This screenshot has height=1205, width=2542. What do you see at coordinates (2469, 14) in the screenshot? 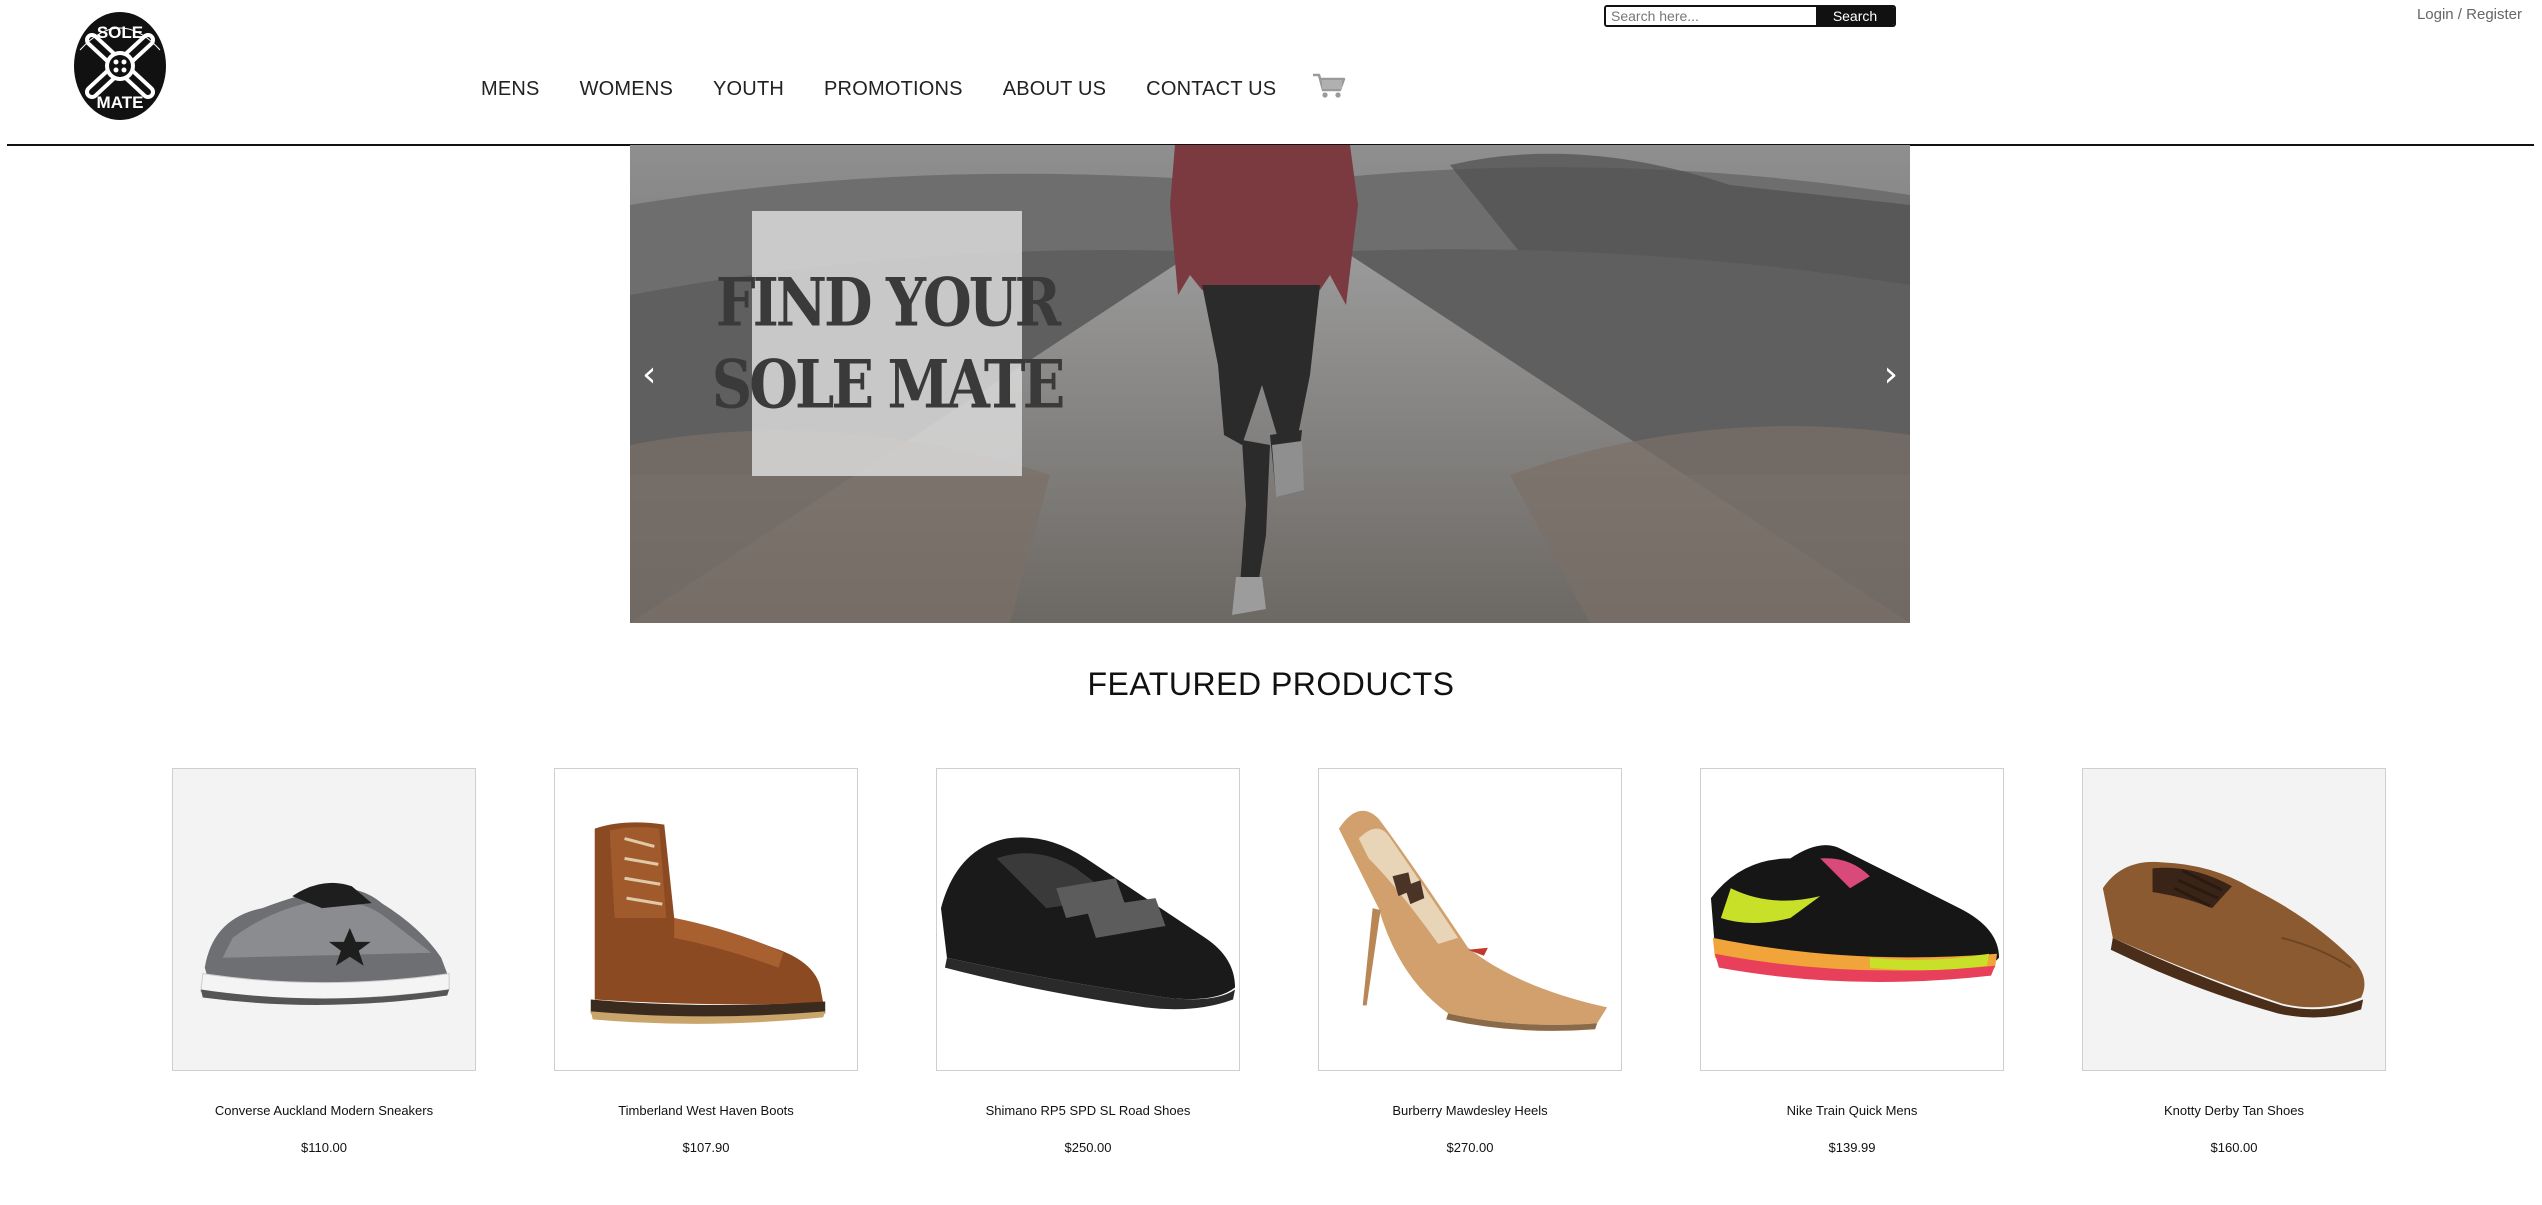
I see `login-register-link: Login / Register` at bounding box center [2469, 14].